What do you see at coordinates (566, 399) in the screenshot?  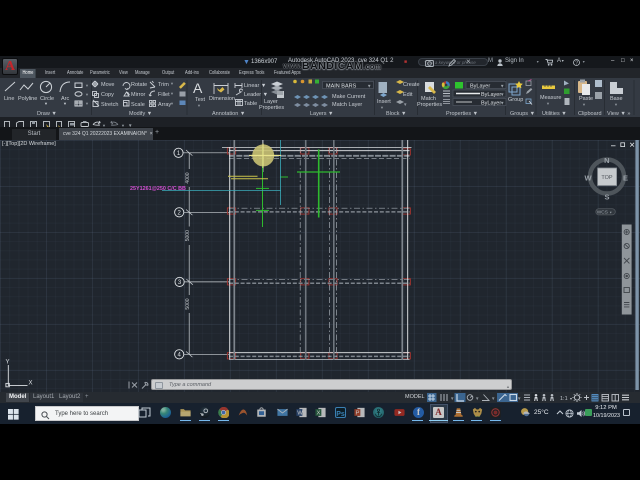 I see `svg-text: 1:1 ▼` at bounding box center [566, 399].